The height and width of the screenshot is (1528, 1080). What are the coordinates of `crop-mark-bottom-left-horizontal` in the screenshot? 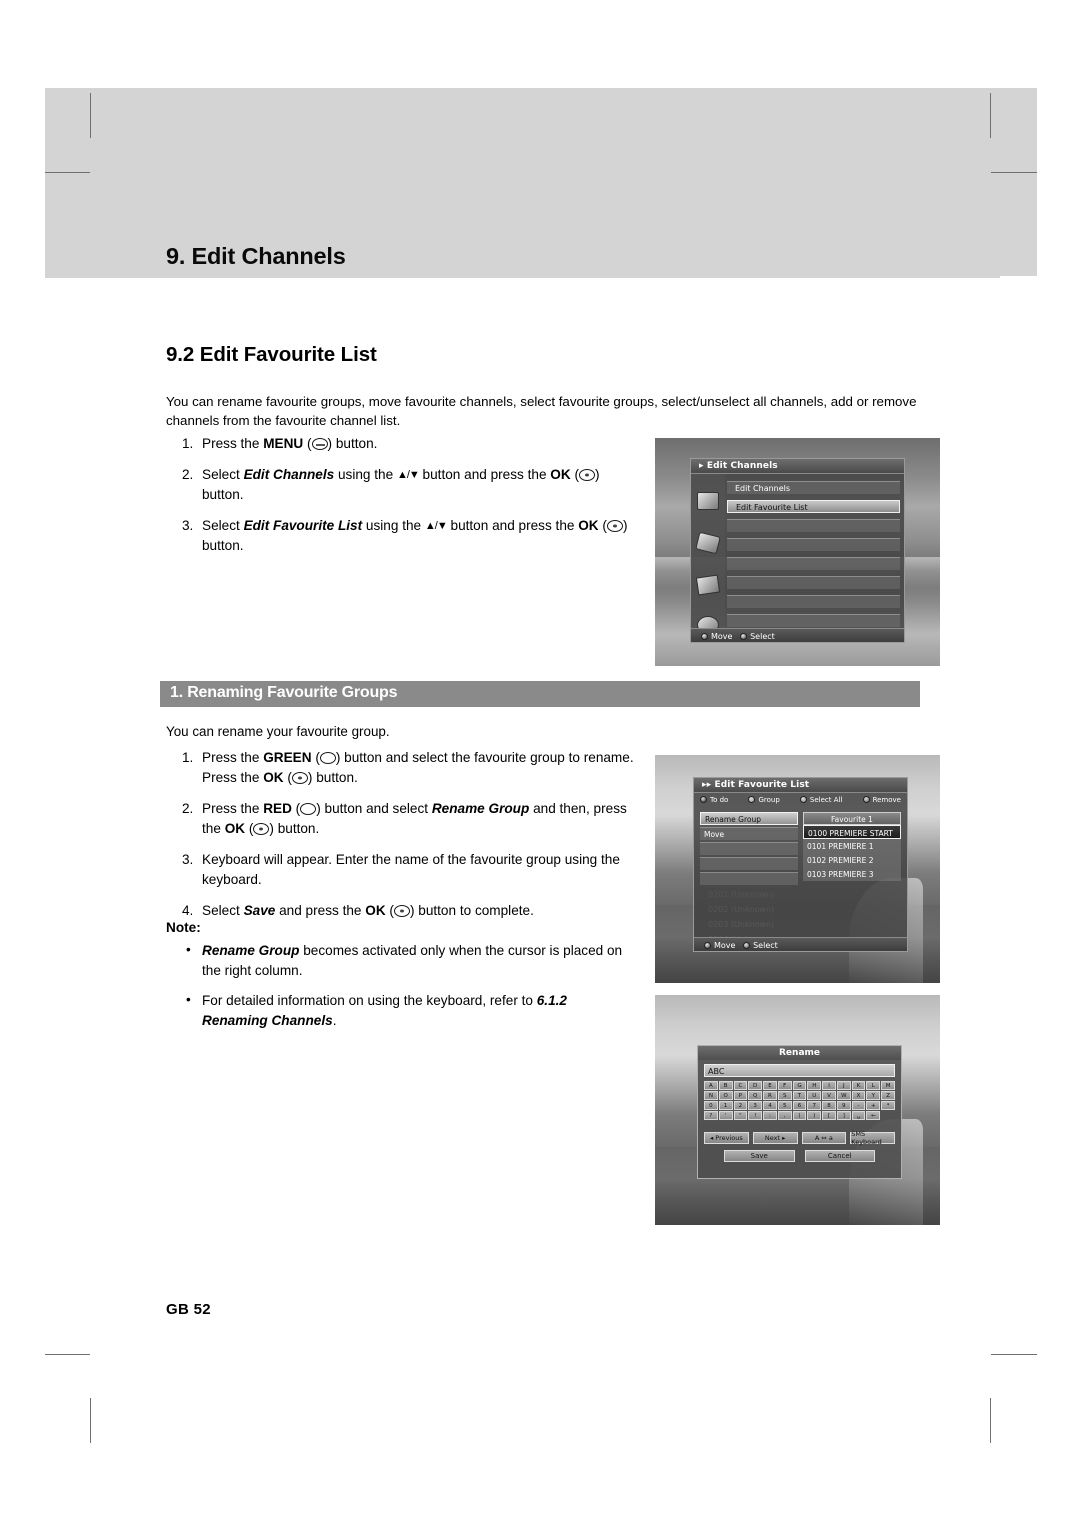 It's located at (67, 1355).